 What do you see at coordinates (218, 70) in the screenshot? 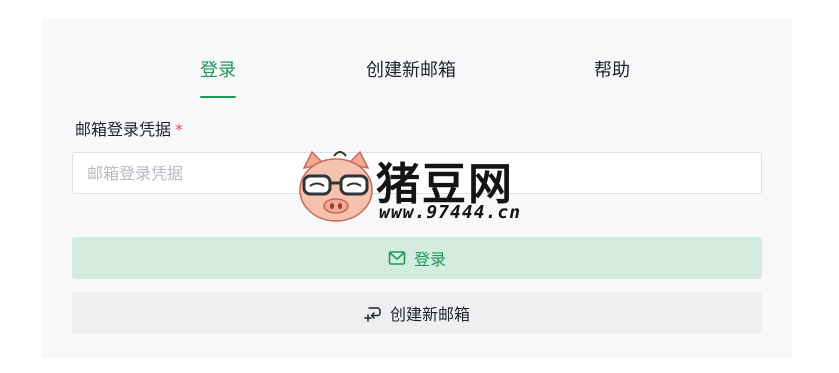
I see `tab-login-label: 登录` at bounding box center [218, 70].